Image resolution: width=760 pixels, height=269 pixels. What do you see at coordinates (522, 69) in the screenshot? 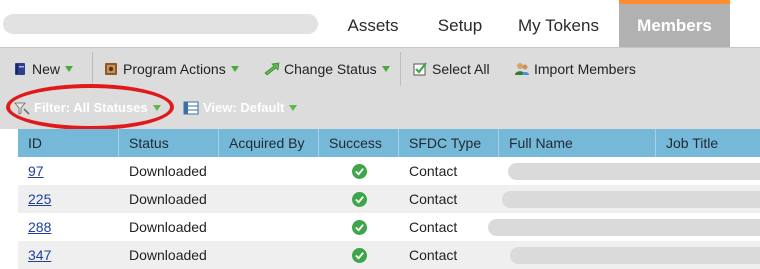
I see `import-members-icon` at bounding box center [522, 69].